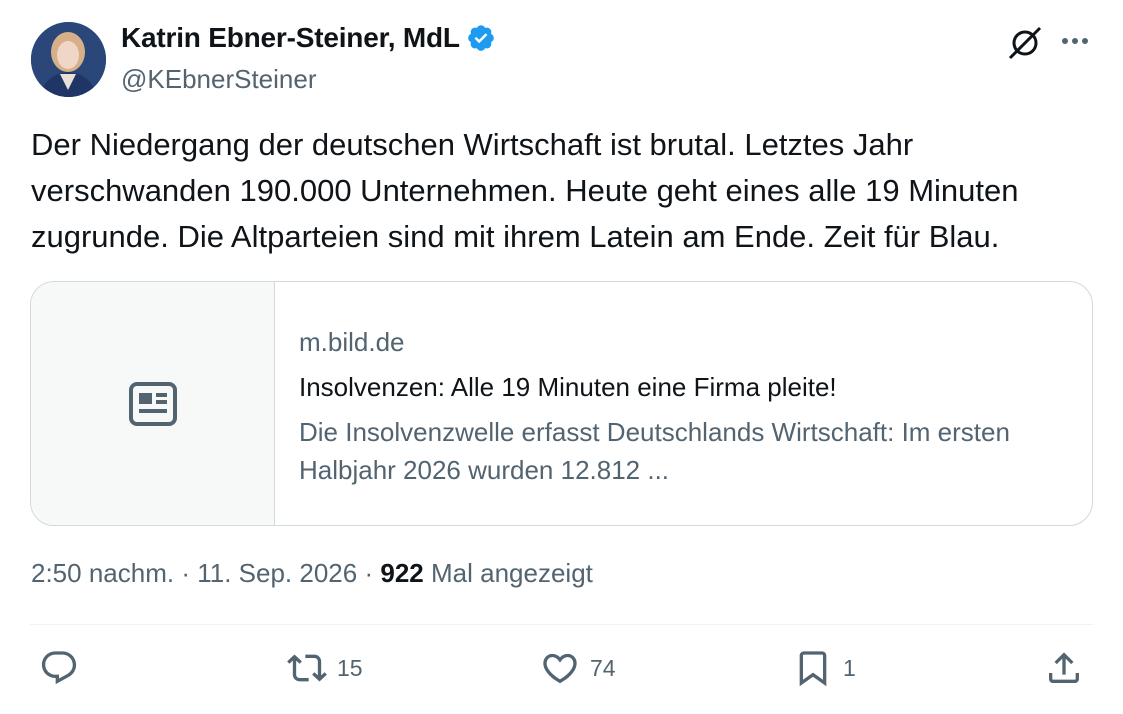 The height and width of the screenshot is (714, 1123). I want to click on verified-badge-icon, so click(481, 38).